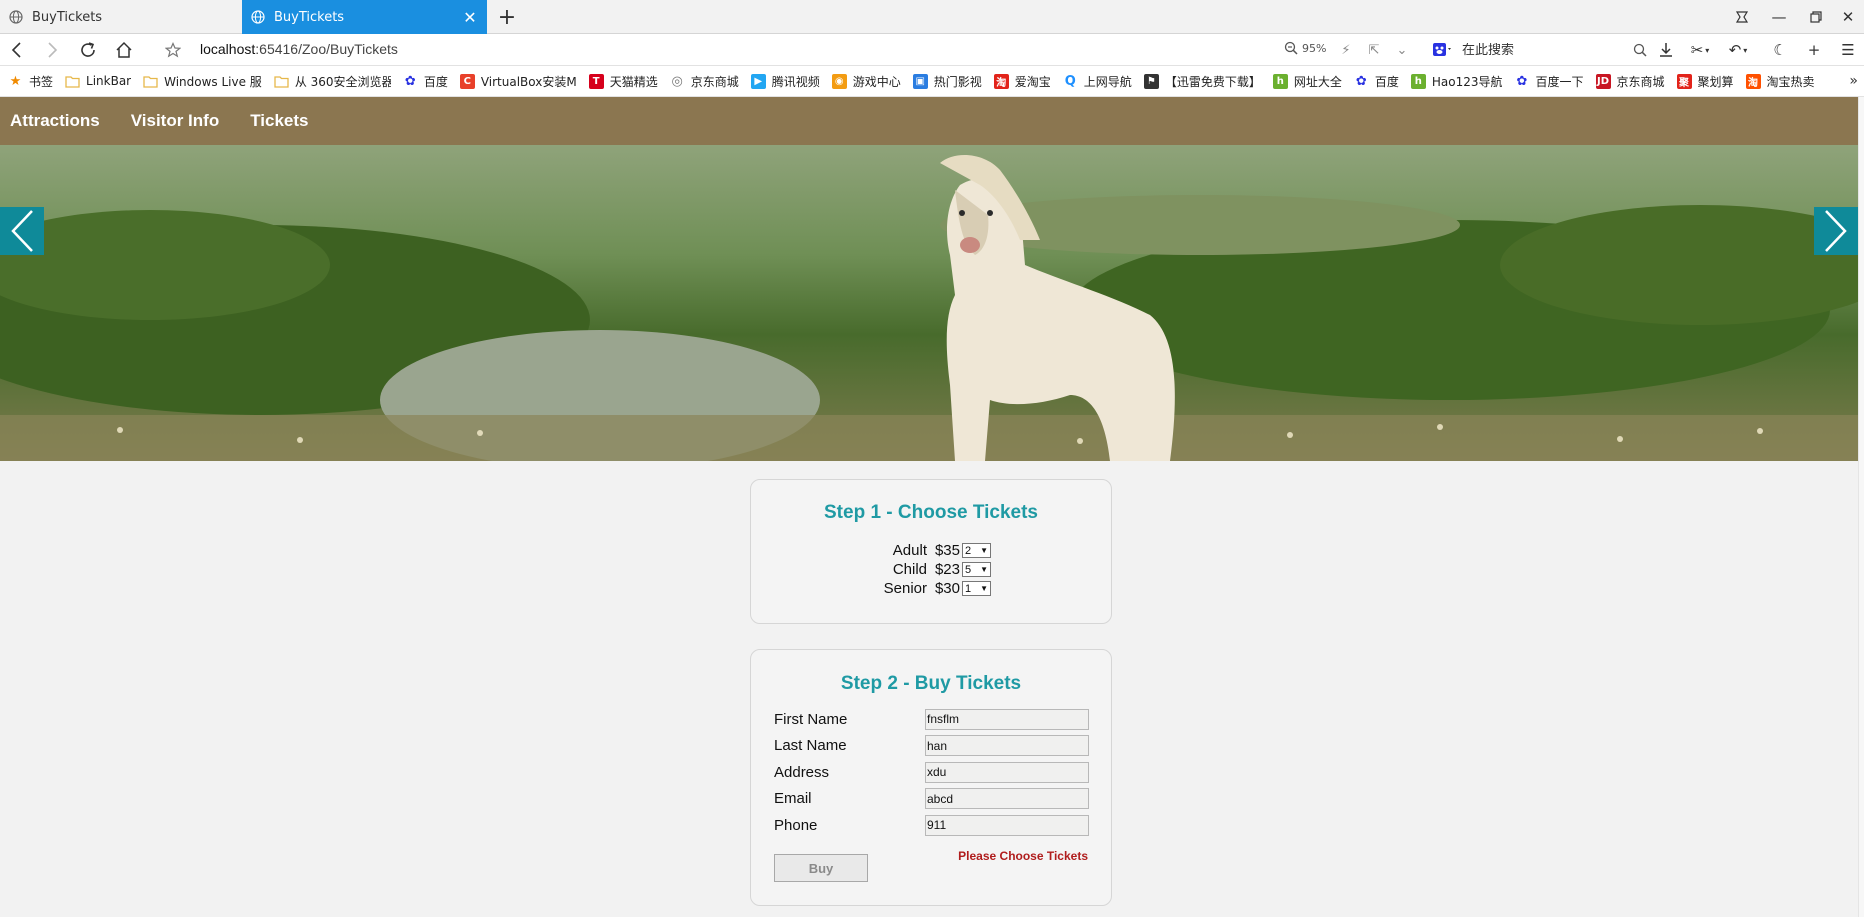  Describe the element at coordinates (1537, 50) in the screenshot. I see `search-input` at that location.